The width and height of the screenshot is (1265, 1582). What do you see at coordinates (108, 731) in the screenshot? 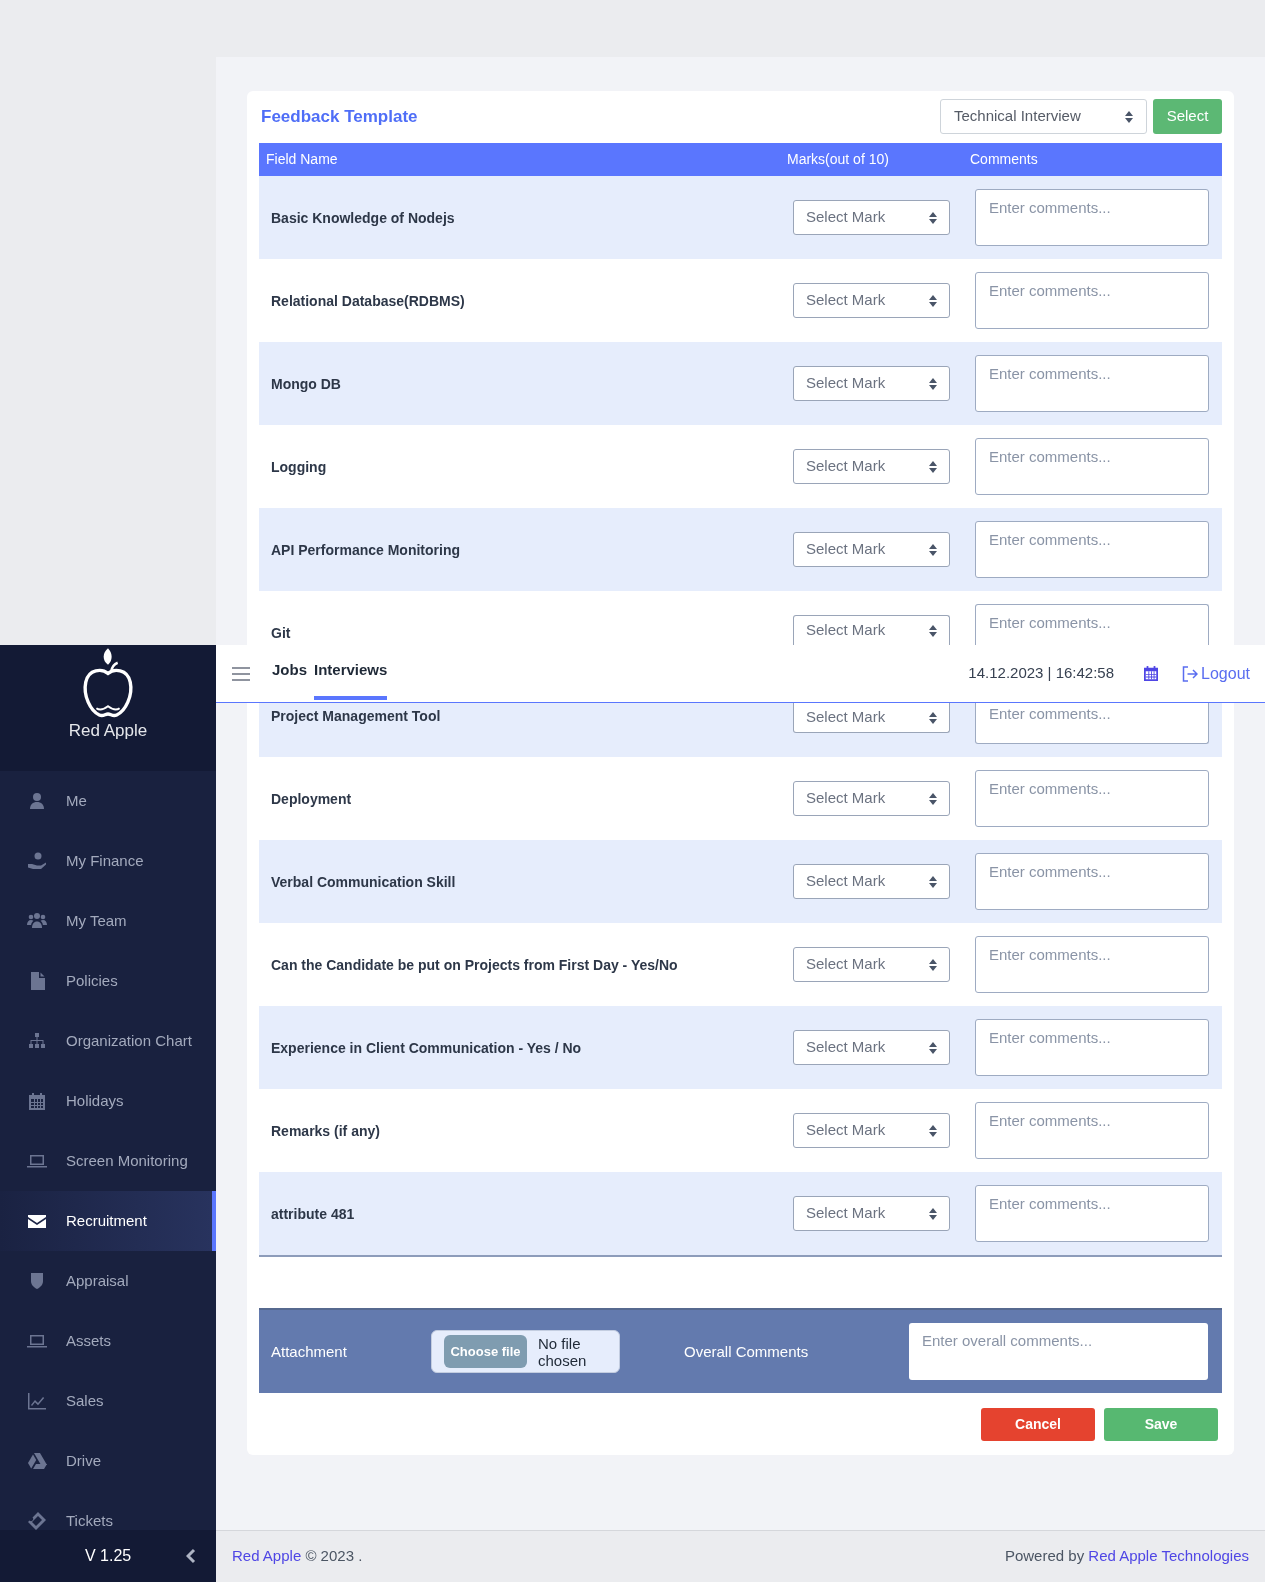
I see `brand-name: Red Apple` at bounding box center [108, 731].